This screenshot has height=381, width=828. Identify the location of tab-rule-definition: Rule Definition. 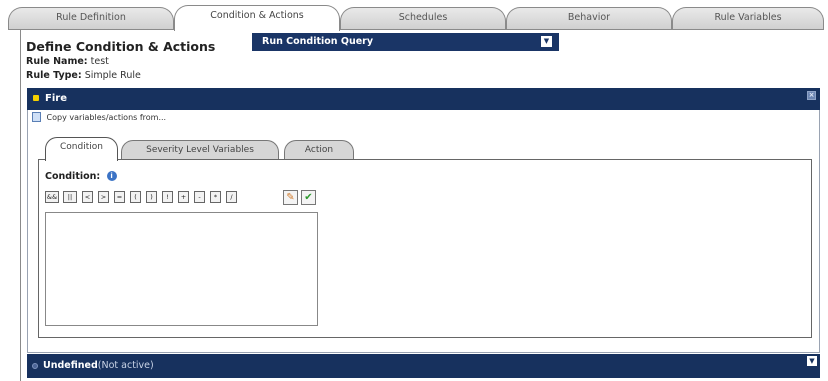
(91, 18).